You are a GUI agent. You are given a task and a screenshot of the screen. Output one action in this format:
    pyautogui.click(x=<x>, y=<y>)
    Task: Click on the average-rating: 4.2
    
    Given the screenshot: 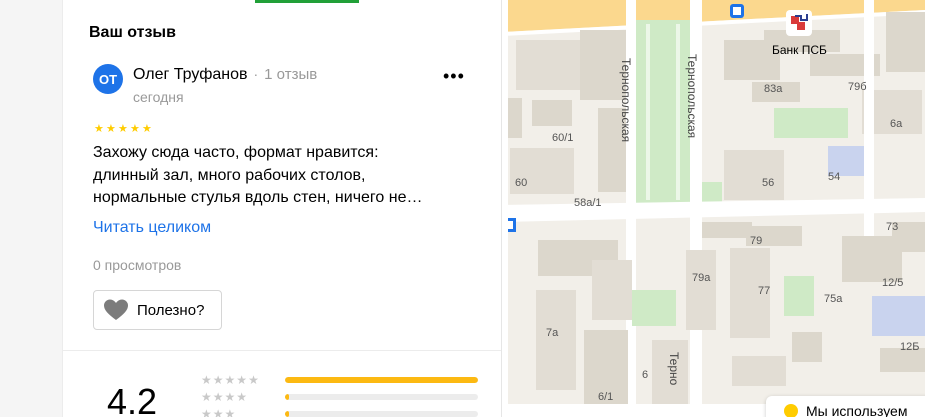 What is the action you would take?
    pyautogui.click(x=132, y=399)
    